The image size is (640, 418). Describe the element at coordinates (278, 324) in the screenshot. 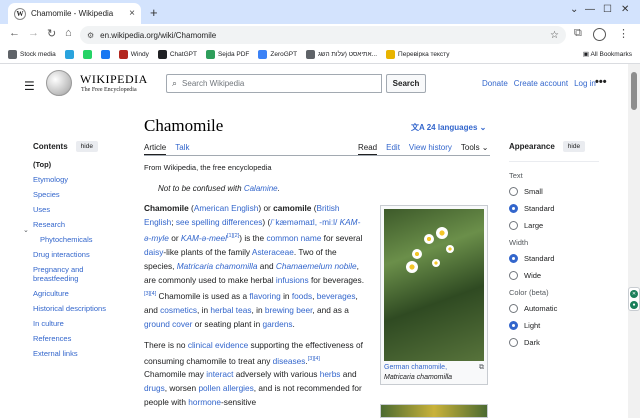

I see `link: gardens` at that location.